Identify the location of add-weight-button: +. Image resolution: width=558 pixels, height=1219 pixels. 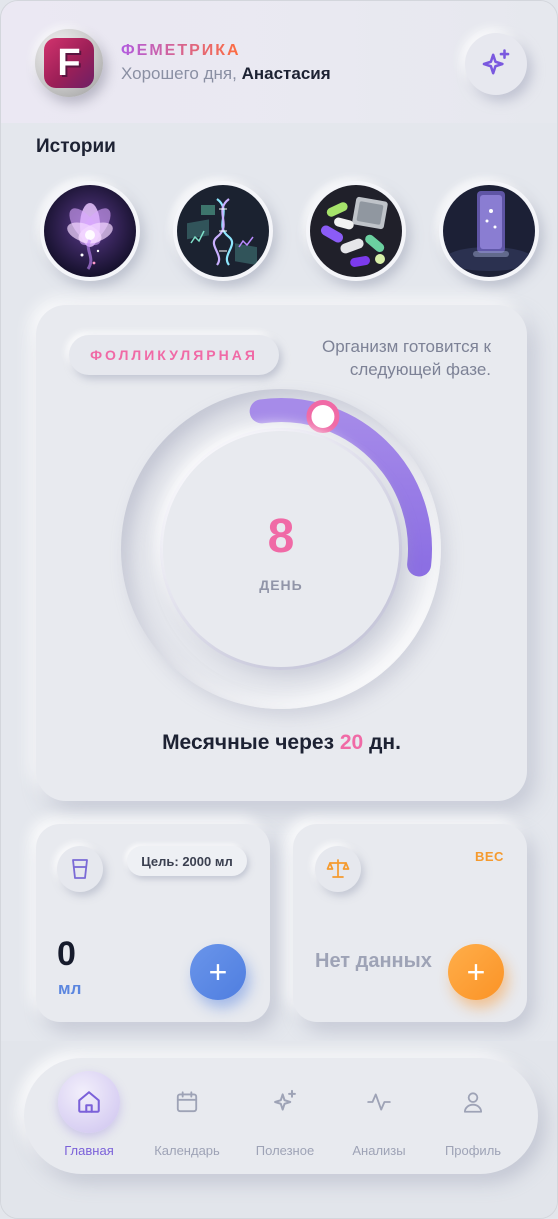
(476, 972).